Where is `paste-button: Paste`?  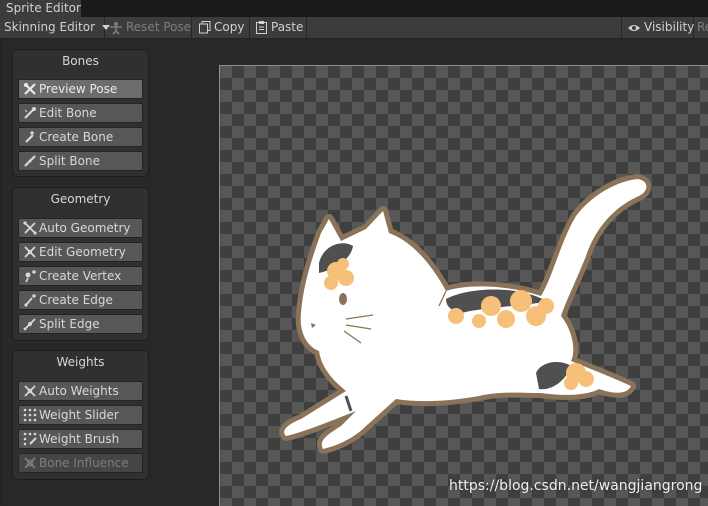 paste-button: Paste is located at coordinates (278, 27).